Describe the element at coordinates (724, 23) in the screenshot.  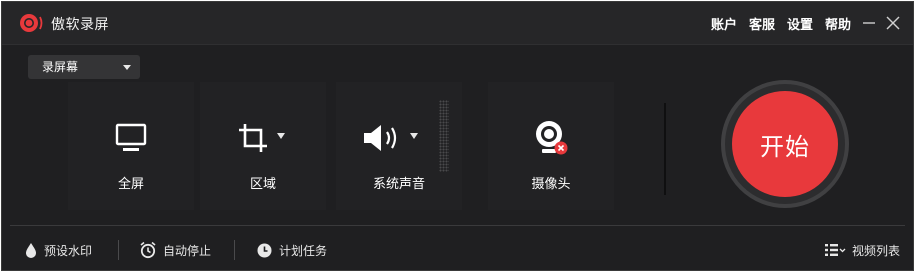
I see `menu-account: 账户` at that location.